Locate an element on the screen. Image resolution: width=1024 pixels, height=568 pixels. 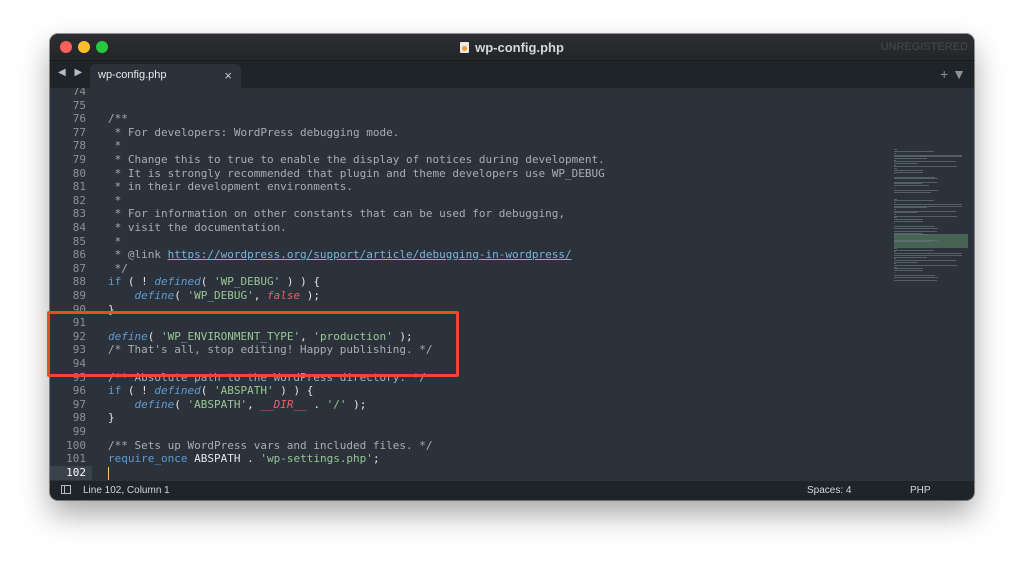
code-line: 81 * in their development environments. is located at coordinates (460, 187).